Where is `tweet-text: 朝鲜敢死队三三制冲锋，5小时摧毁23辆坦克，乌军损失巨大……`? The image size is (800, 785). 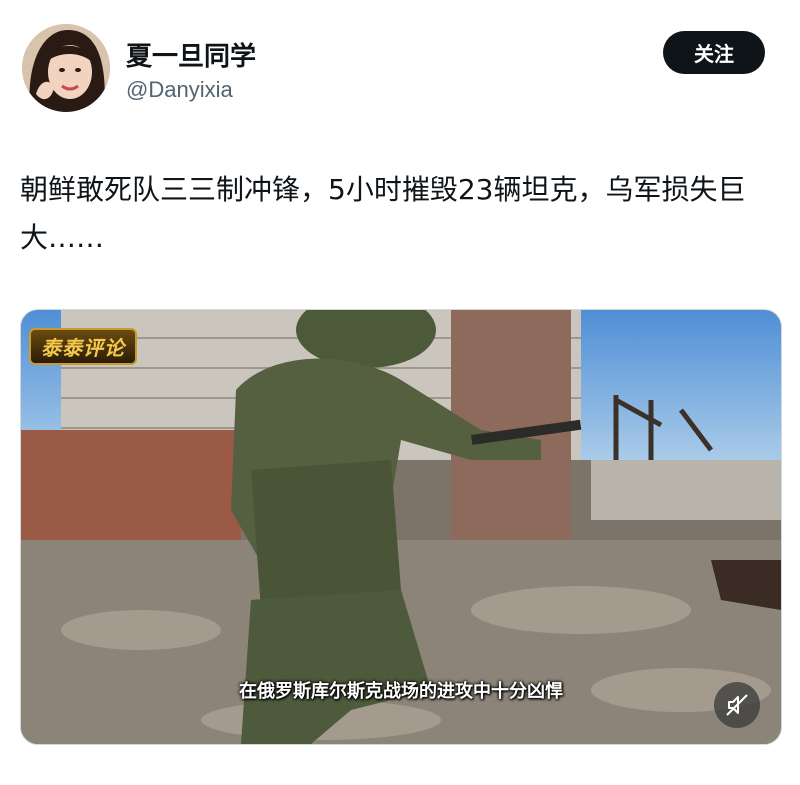 tweet-text: 朝鲜敢死队三三制冲锋，5小时摧毁23辆坦克，乌军损失巨大…… is located at coordinates (383, 213).